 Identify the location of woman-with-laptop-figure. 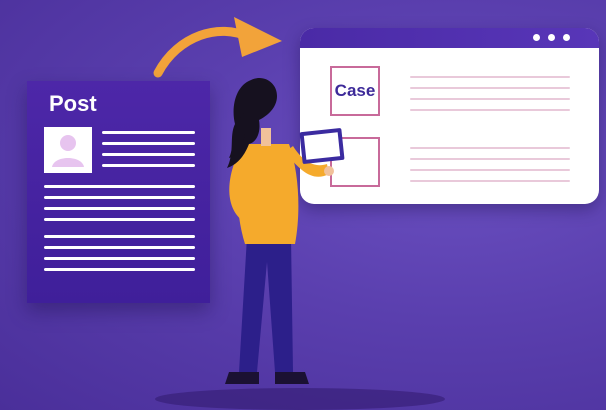
(285, 230).